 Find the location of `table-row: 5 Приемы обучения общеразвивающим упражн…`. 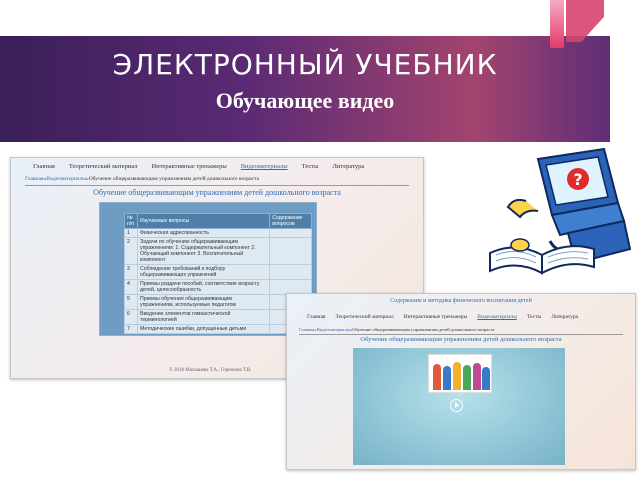

table-row: 5 Приемы обучения общеразвивающим упражн… is located at coordinates (218, 302).